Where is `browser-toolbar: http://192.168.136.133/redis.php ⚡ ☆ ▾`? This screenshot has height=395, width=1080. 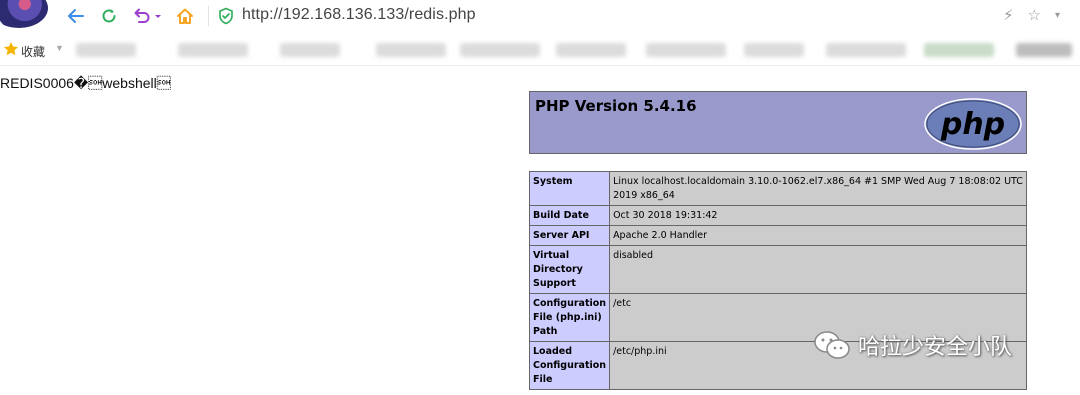 browser-toolbar: http://192.168.136.133/redis.php ⚡ ☆ ▾ is located at coordinates (540, 17).